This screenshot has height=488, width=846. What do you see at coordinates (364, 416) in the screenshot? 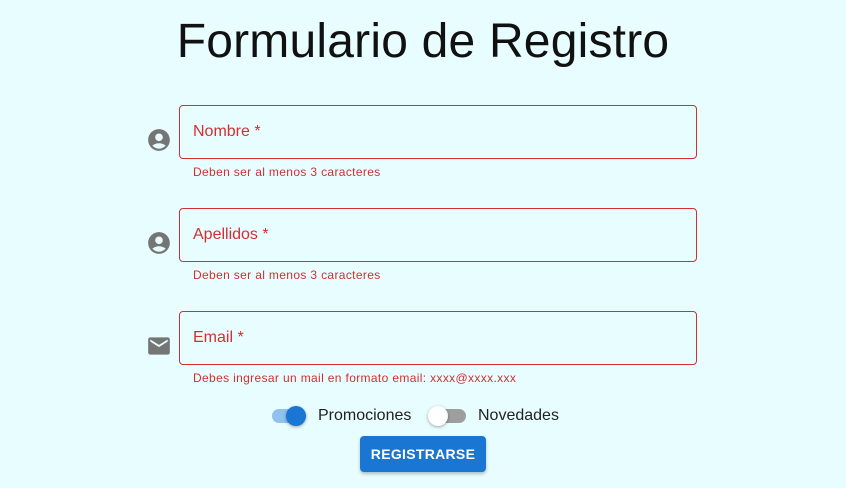
I see `promociones-label: Promociones` at bounding box center [364, 416].